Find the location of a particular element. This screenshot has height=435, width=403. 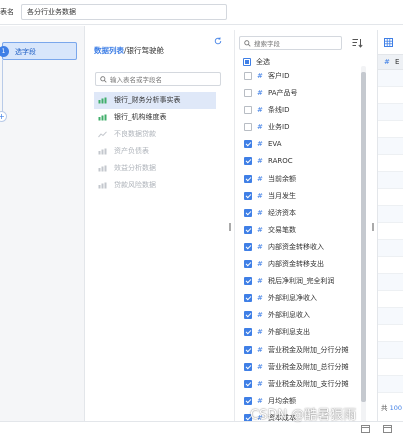

table-list-item: 贷款风险数据 is located at coordinates (155, 185).